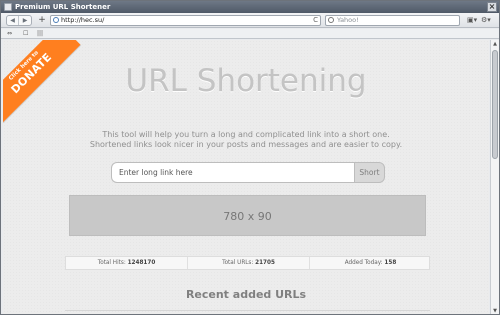  What do you see at coordinates (472, 20) in the screenshot?
I see `page-menu-icon: ▣▾` at bounding box center [472, 20].